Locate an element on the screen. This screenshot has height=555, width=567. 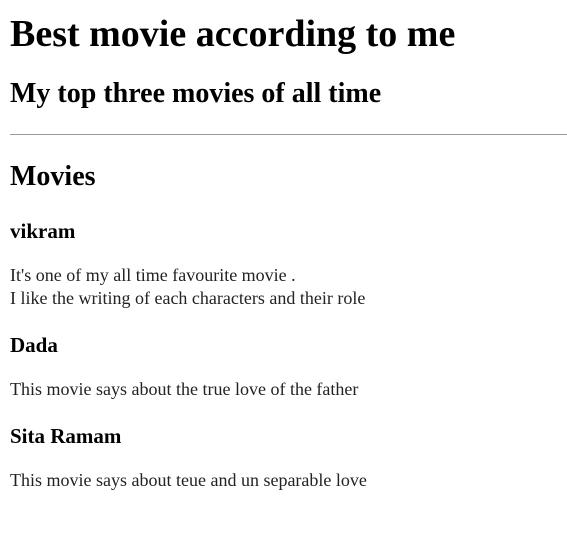
section-heading-movies: Movies is located at coordinates (53, 176).